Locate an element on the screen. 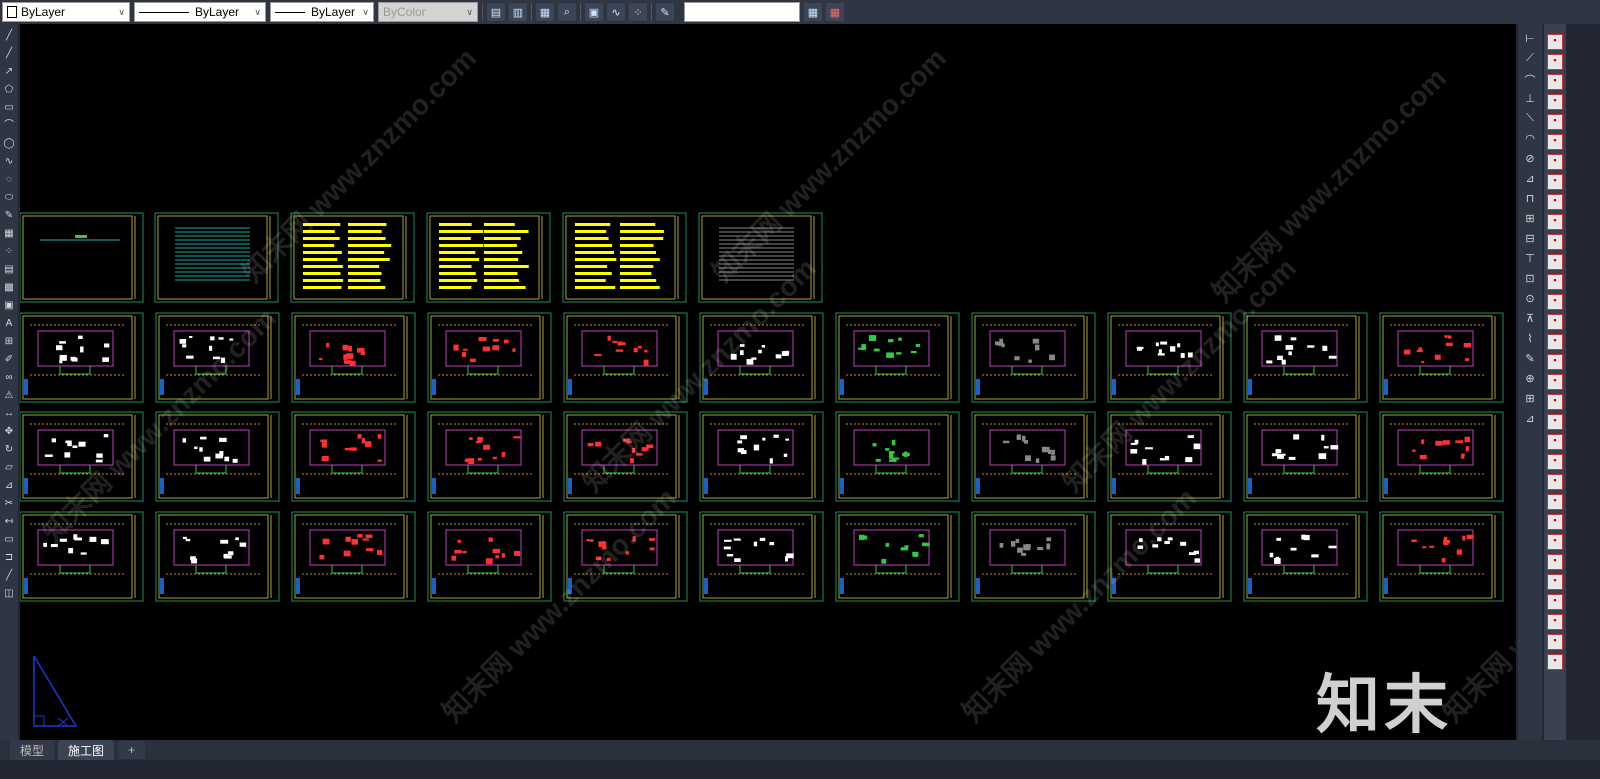  draw-tool-icon: ∞ is located at coordinates (9, 377).